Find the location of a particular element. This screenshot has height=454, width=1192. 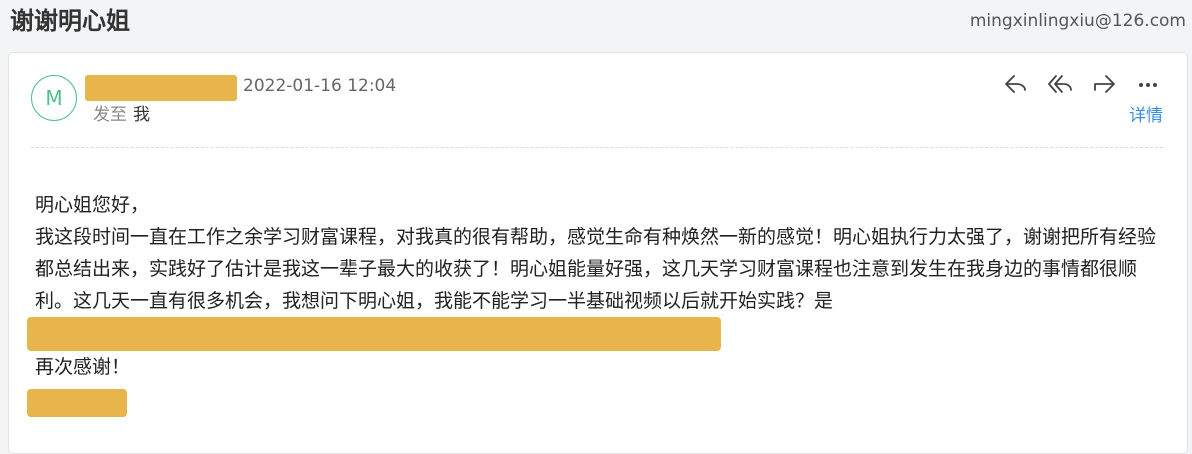

greeting: 明心姐您好， is located at coordinates (92, 205).